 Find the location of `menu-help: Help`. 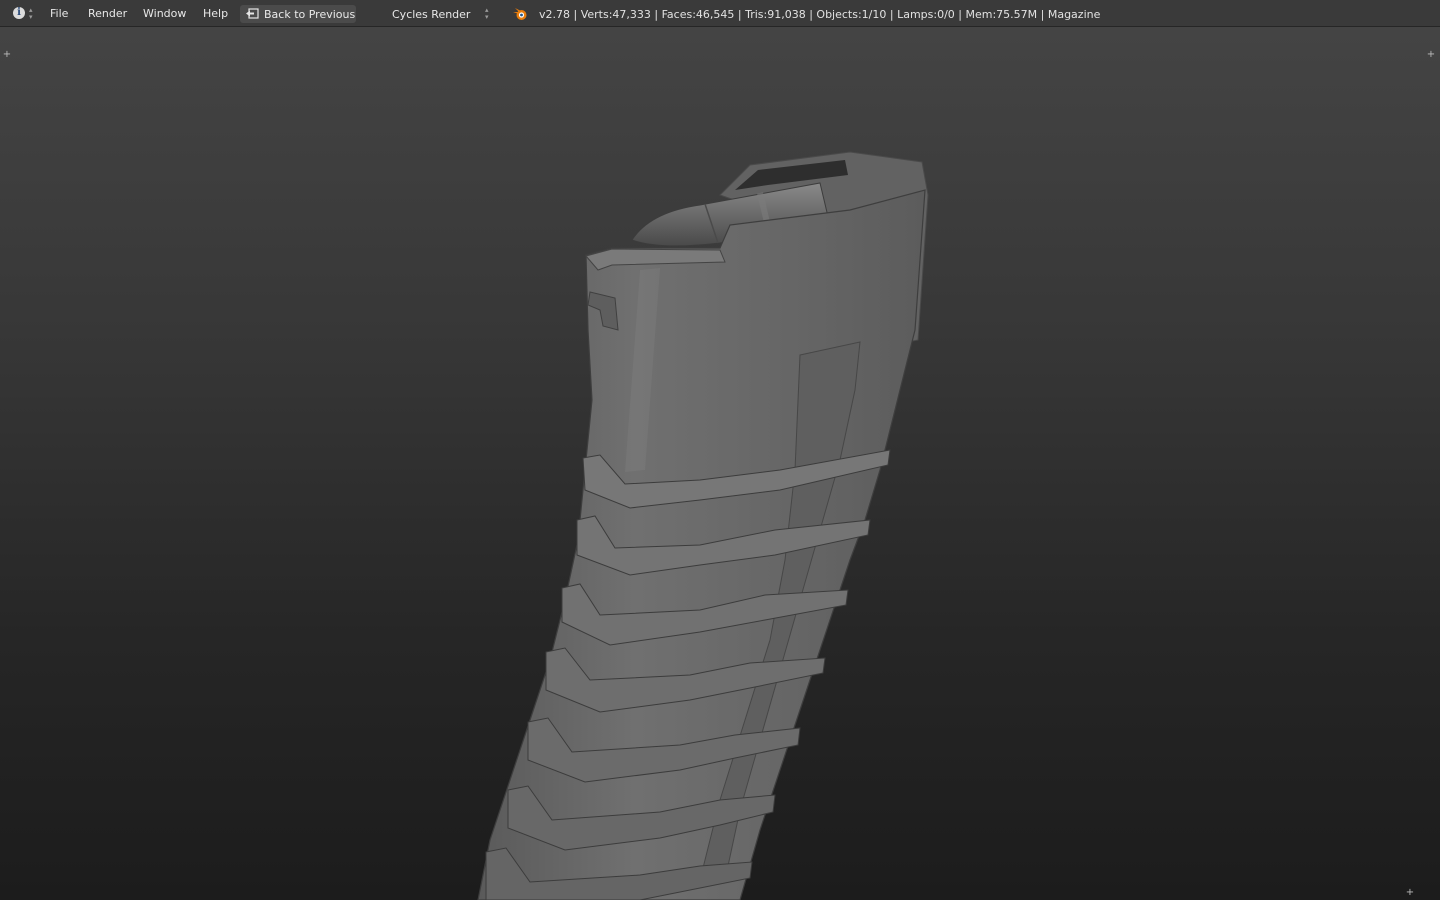

menu-help: Help is located at coordinates (215, 13).